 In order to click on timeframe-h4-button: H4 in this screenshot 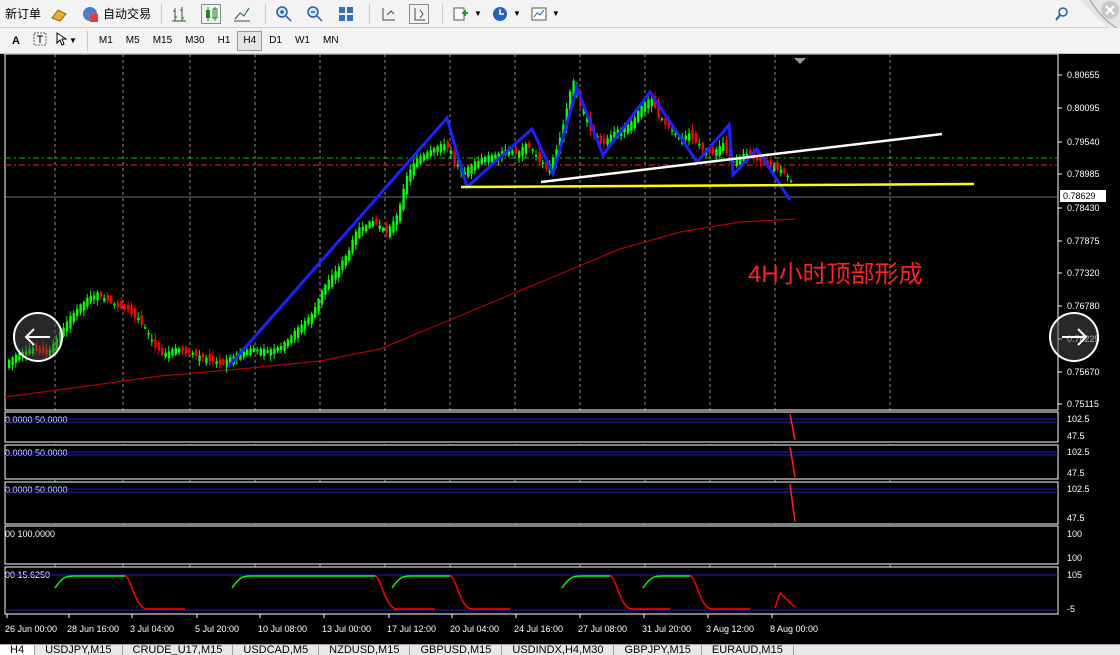, I will do `click(250, 40)`.